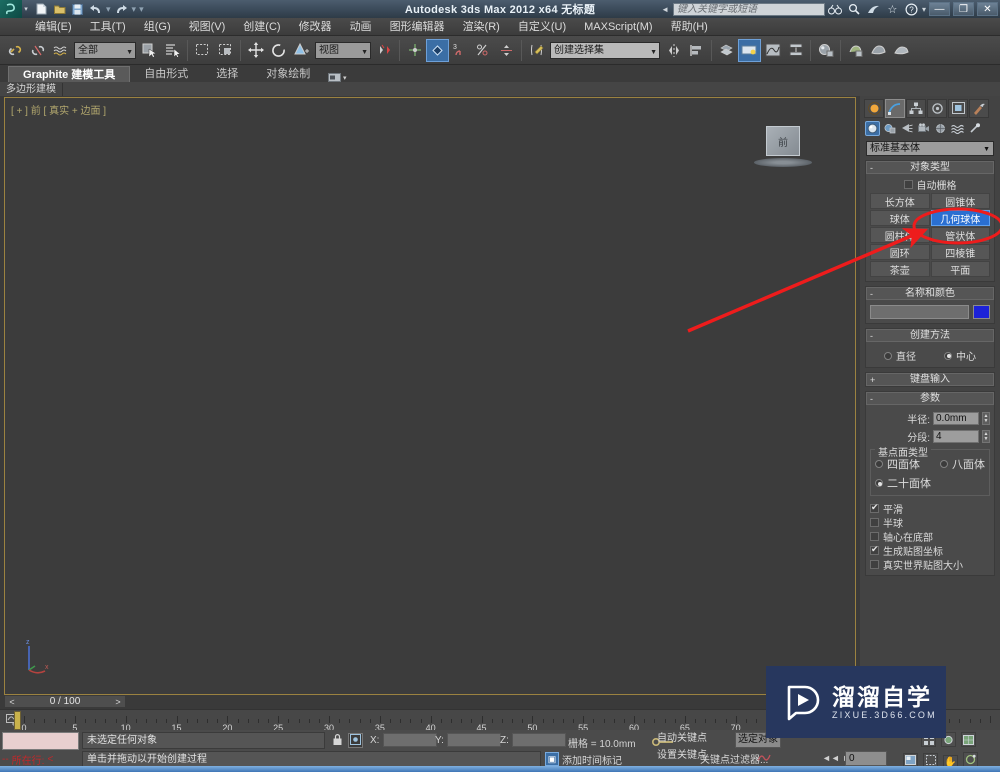 This screenshot has height=772, width=1000. I want to click on z-coordinate-field: Z:, so click(533, 740).